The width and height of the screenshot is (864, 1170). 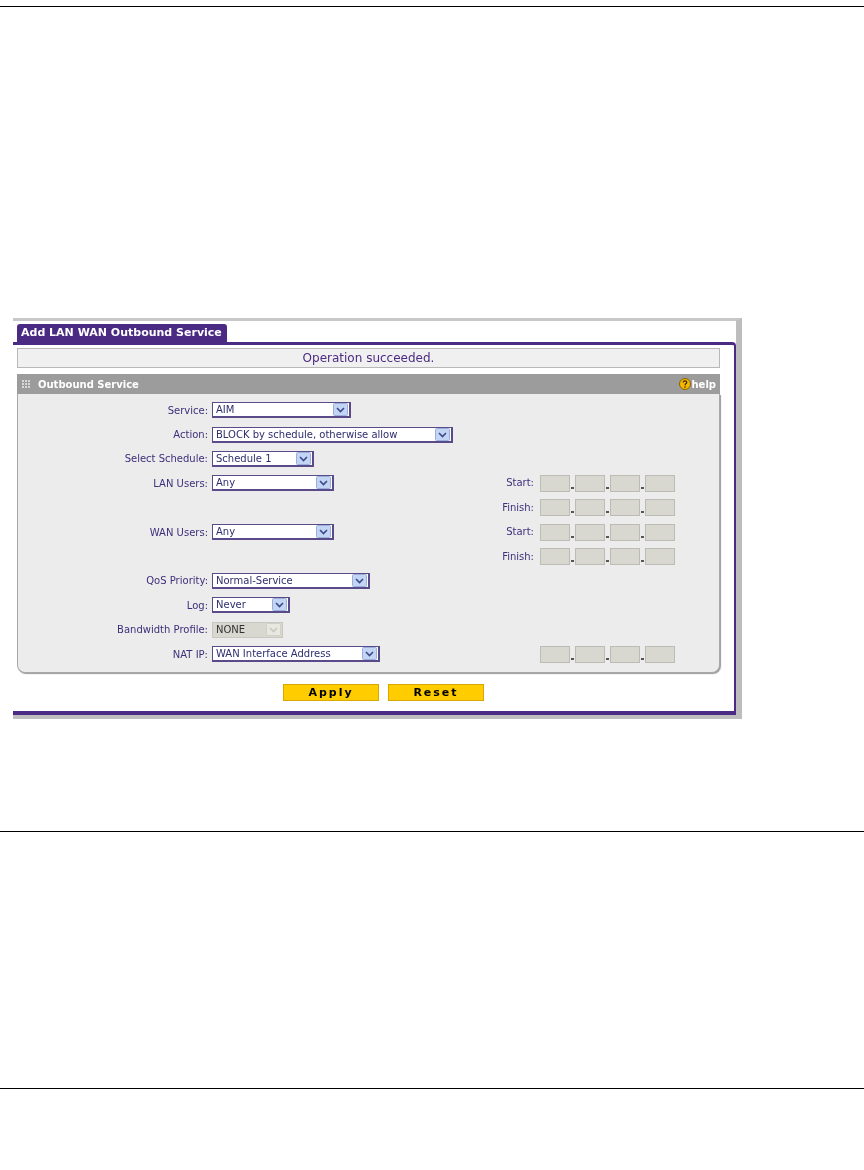 What do you see at coordinates (89, 384) in the screenshot?
I see `section-title: Outbound Service` at bounding box center [89, 384].